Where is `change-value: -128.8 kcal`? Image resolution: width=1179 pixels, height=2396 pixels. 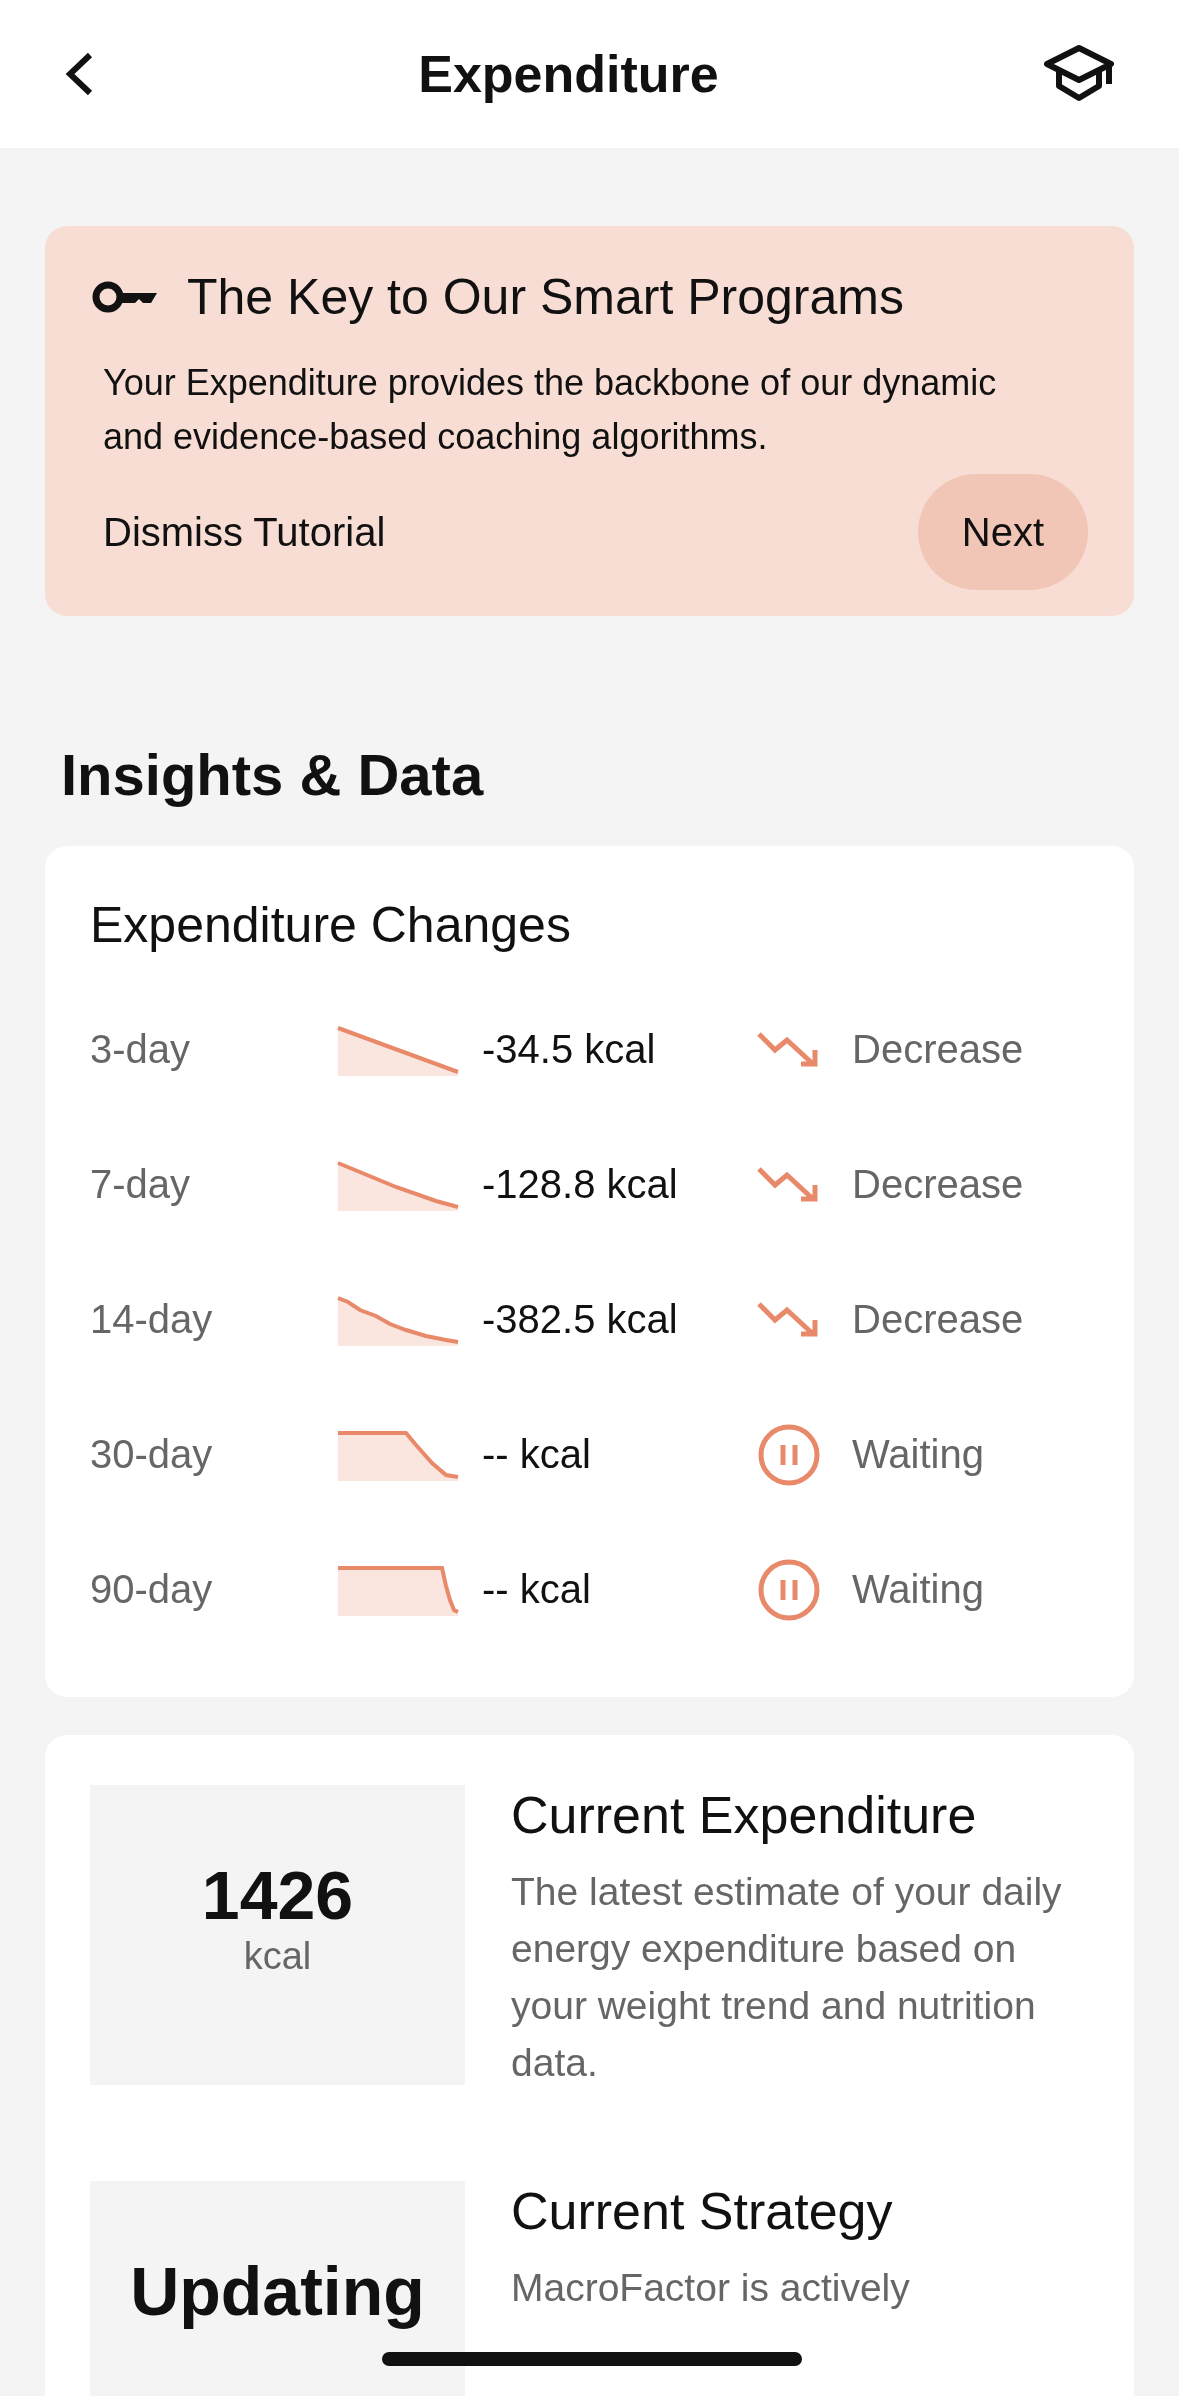 change-value: -128.8 kcal is located at coordinates (580, 1184).